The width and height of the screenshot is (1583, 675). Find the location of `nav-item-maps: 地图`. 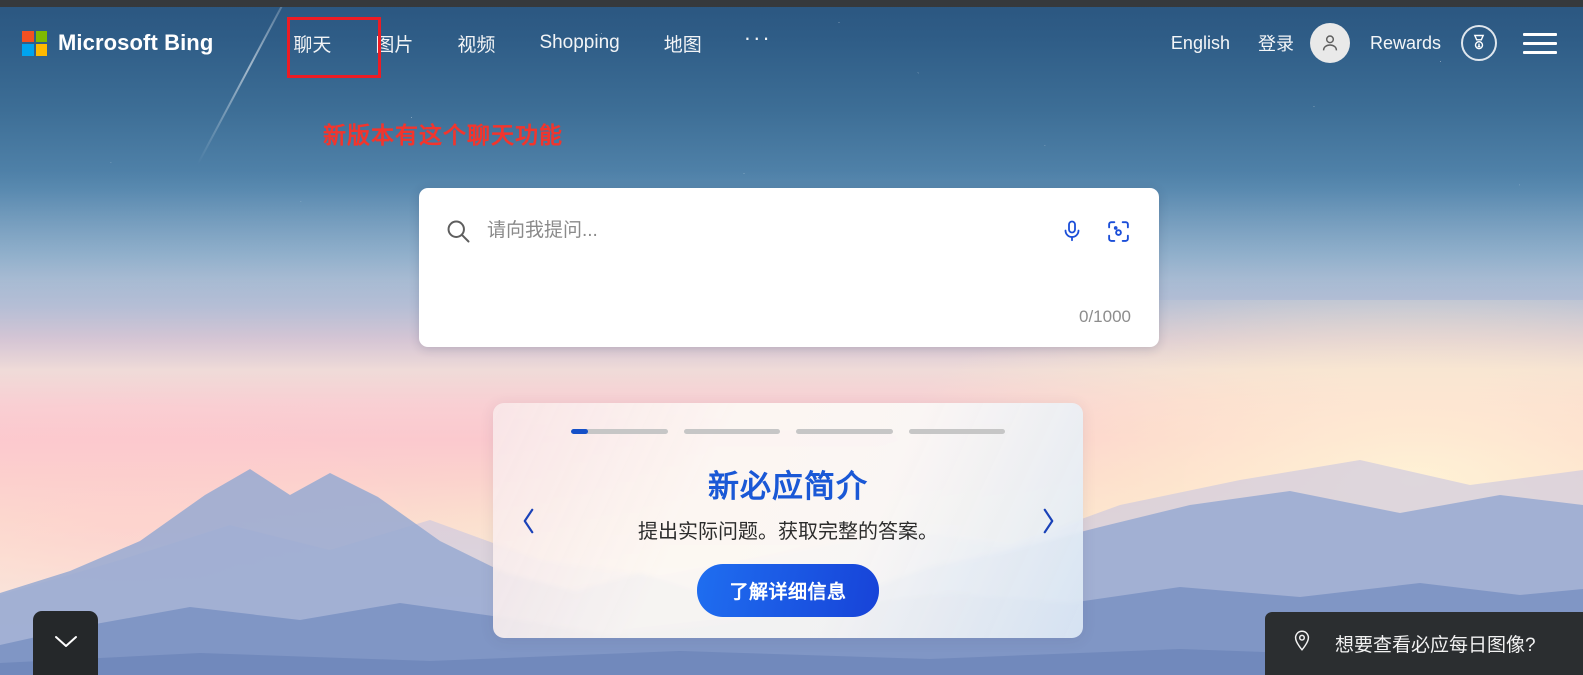

nav-item-maps: 地图 is located at coordinates (683, 43).